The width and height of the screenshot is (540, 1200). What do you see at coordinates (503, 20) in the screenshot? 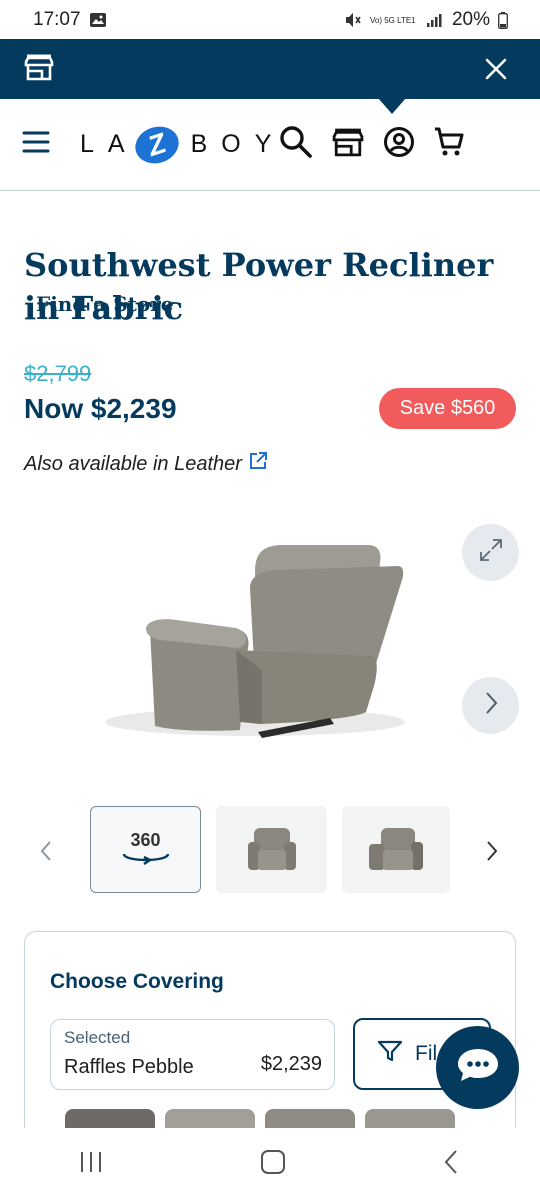
I see `battery-icon` at bounding box center [503, 20].